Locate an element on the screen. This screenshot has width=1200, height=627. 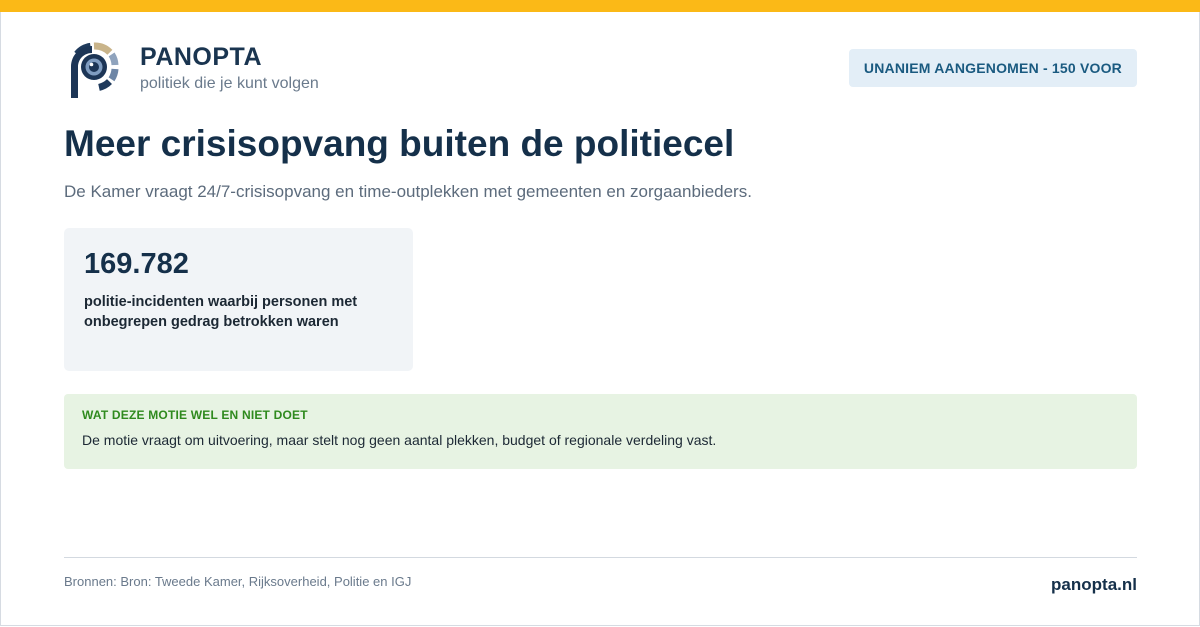
brand-name: PANOPTA is located at coordinates (201, 57).